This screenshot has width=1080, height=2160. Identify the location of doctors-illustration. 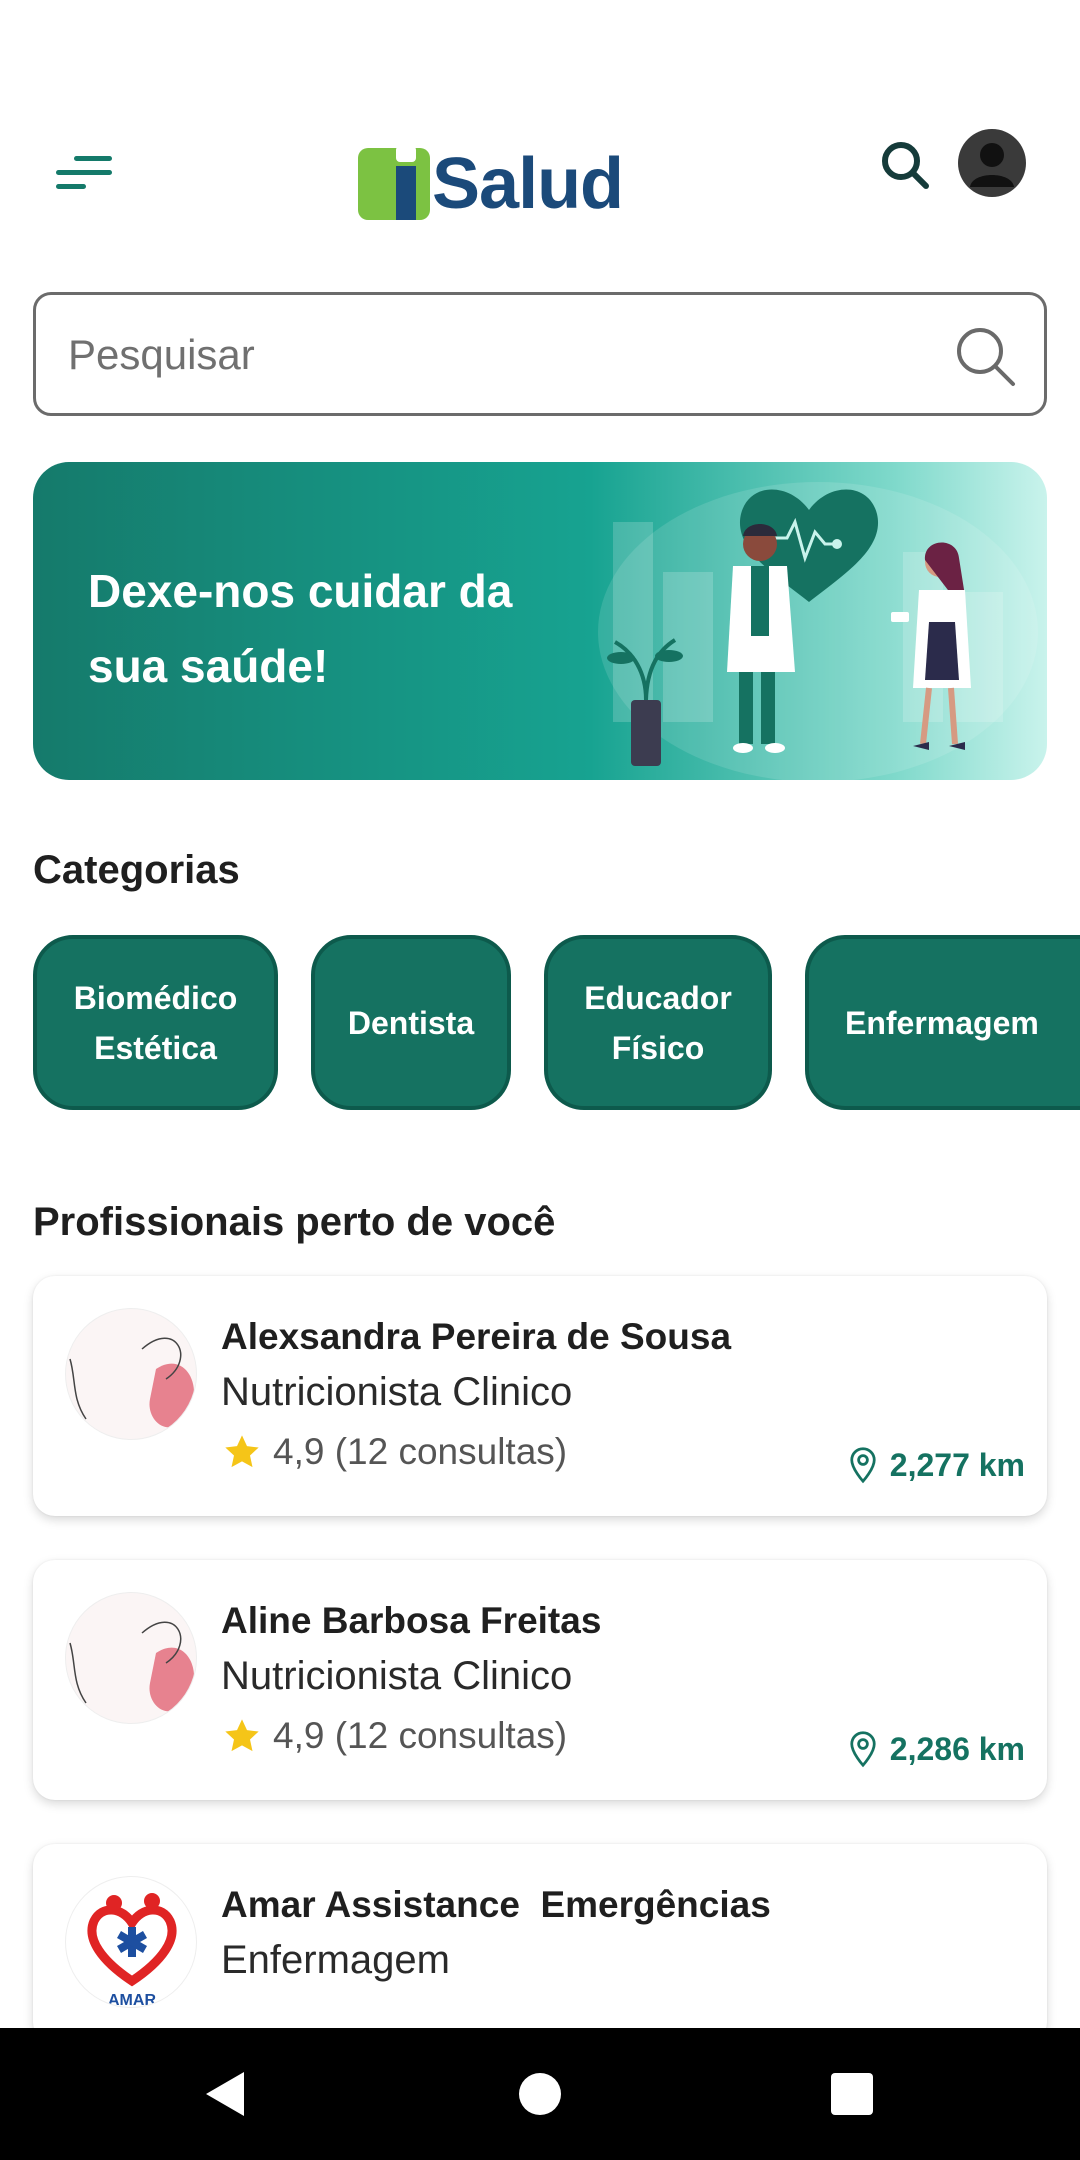
(818, 631).